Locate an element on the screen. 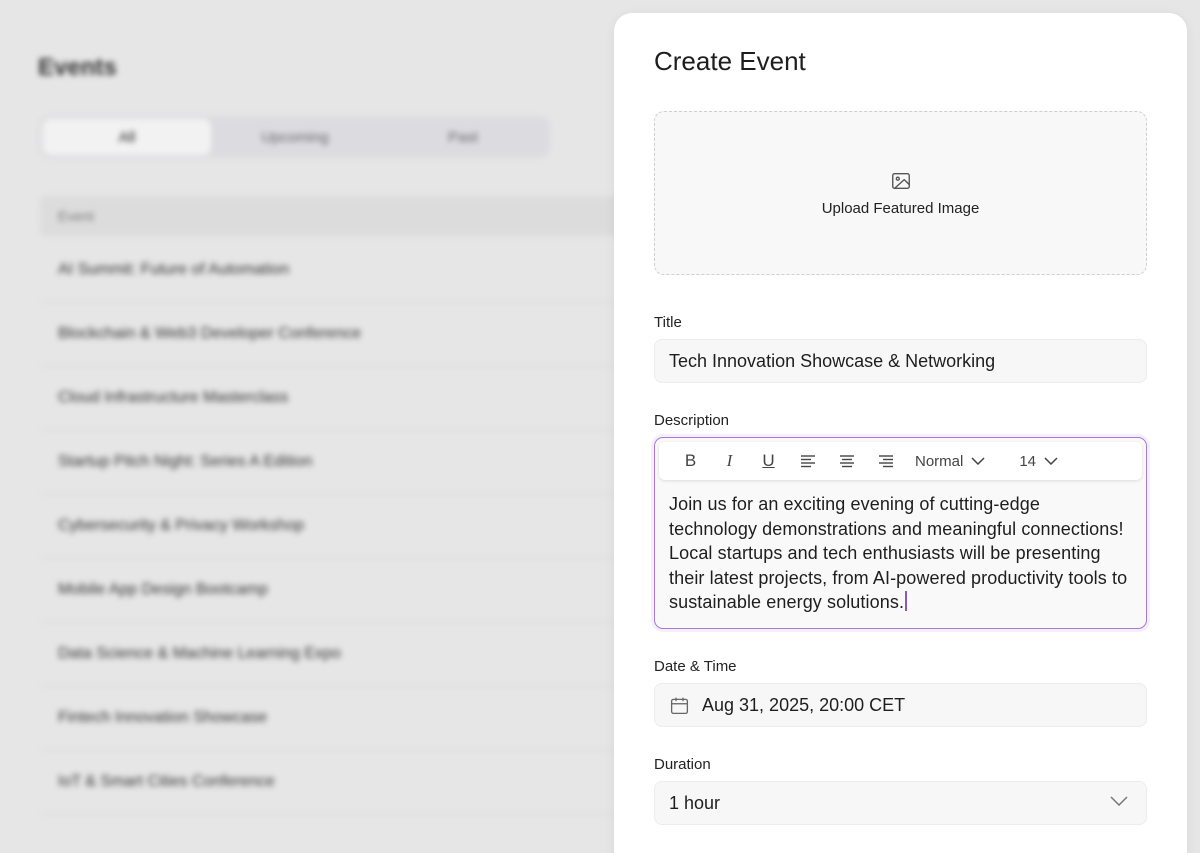 The width and height of the screenshot is (1200, 853). underline-icon: U is located at coordinates (768, 460).